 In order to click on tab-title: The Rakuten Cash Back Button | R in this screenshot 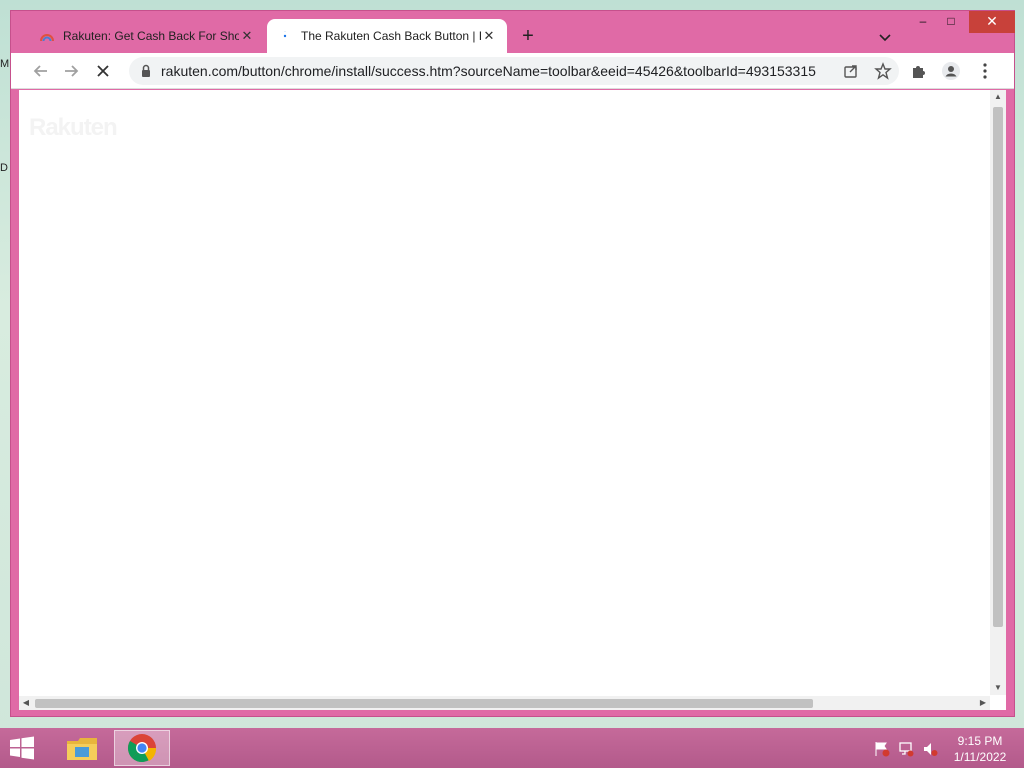, I will do `click(391, 36)`.